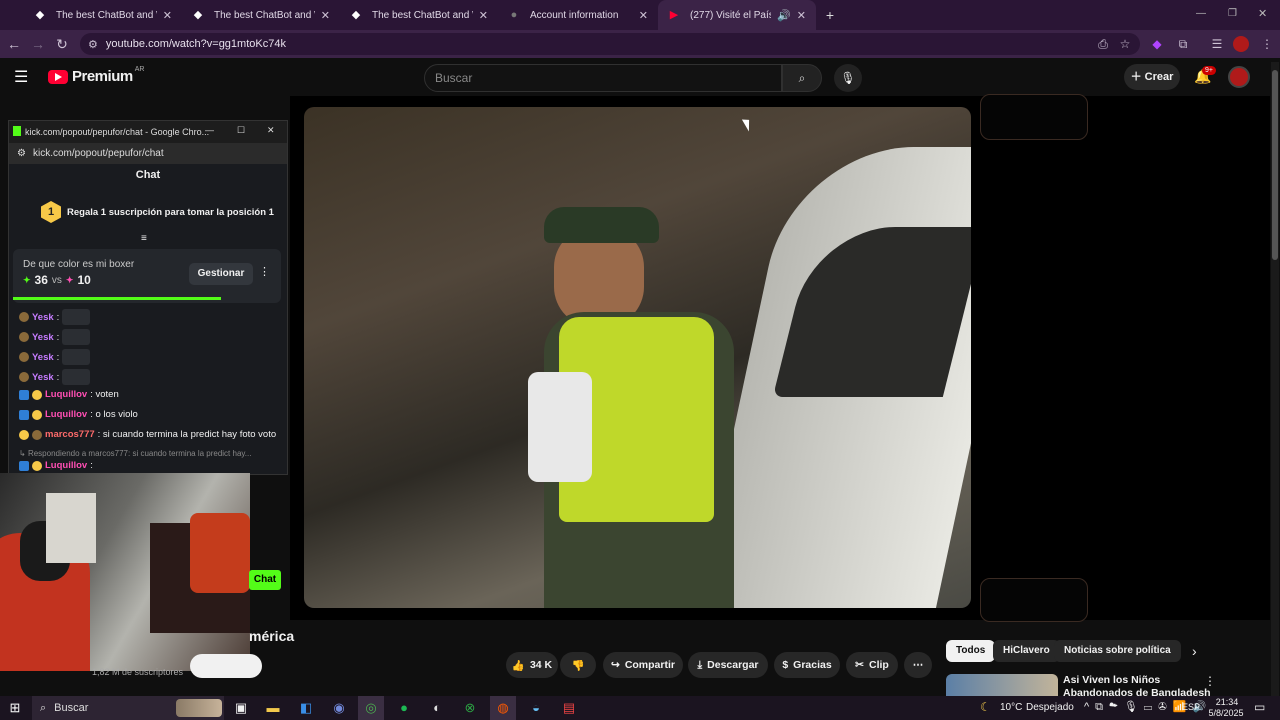 The image size is (1280, 720). Describe the element at coordinates (139, 69) in the screenshot. I see `region-code: AR` at that location.